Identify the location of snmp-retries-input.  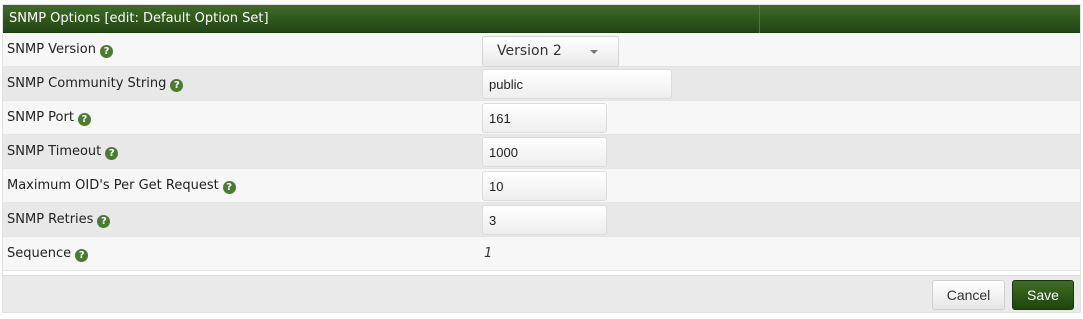
(544, 220).